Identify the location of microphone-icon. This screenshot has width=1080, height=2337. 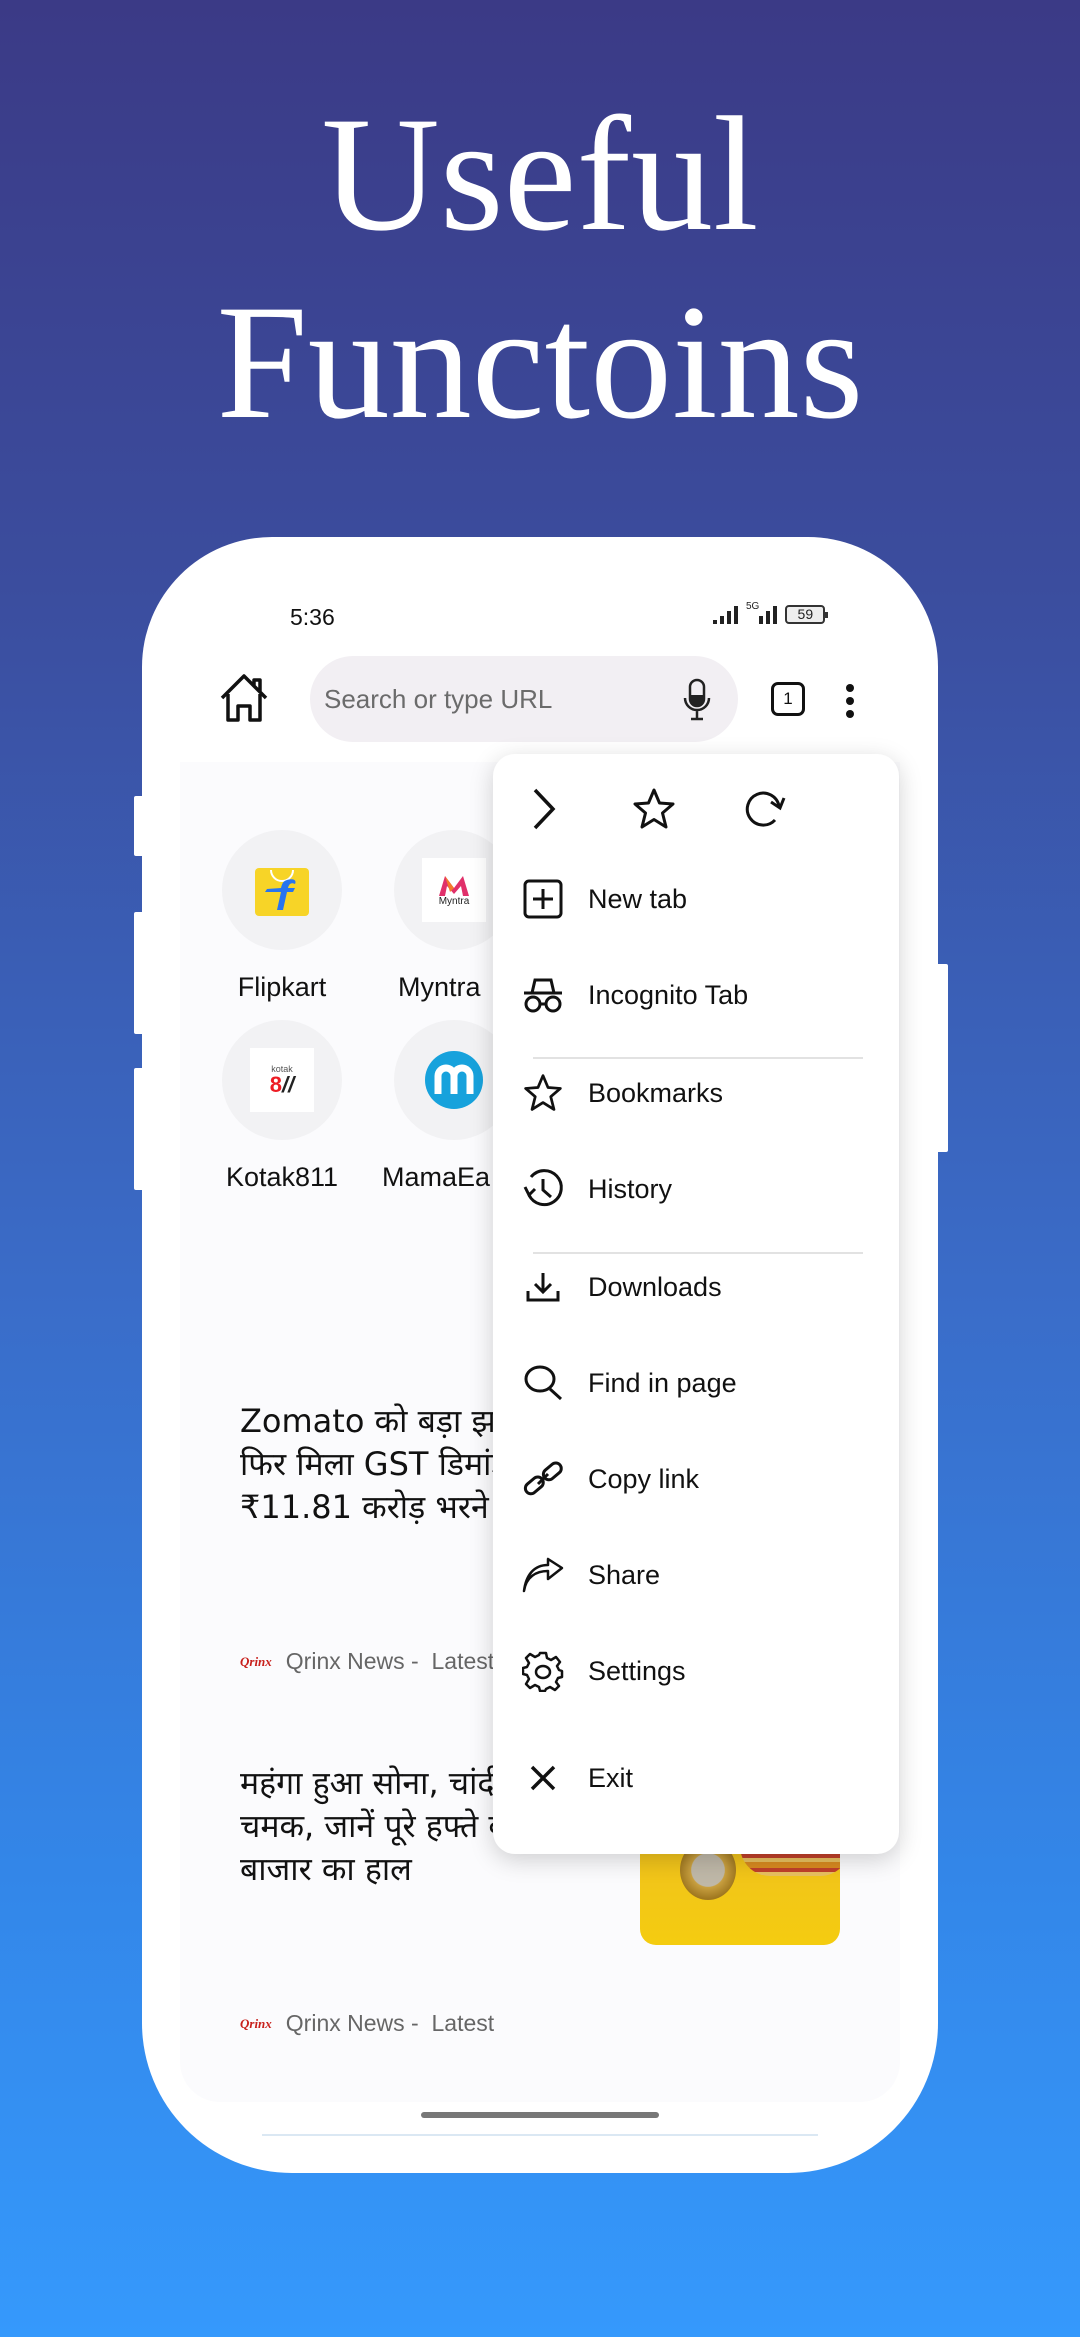
(697, 699).